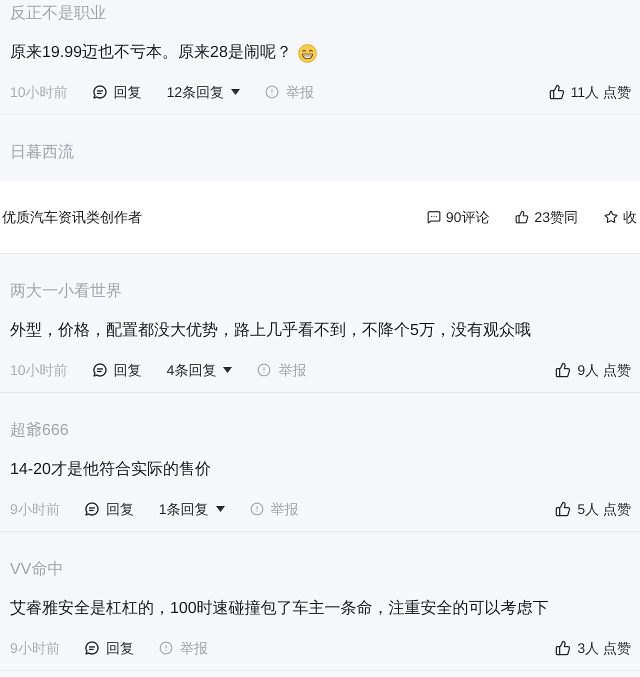  What do you see at coordinates (110, 470) in the screenshot?
I see `comment-text: 14-20才是他符合实际的售价` at bounding box center [110, 470].